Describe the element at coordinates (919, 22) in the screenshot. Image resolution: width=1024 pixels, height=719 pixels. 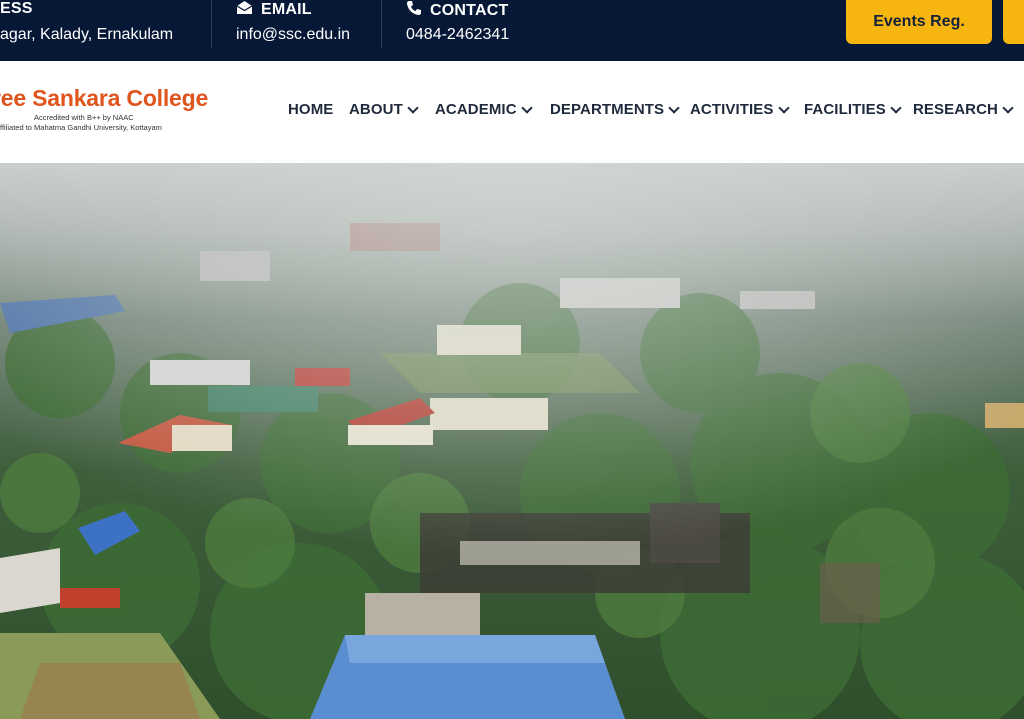
I see `events-registration-button: Events Reg.` at that location.